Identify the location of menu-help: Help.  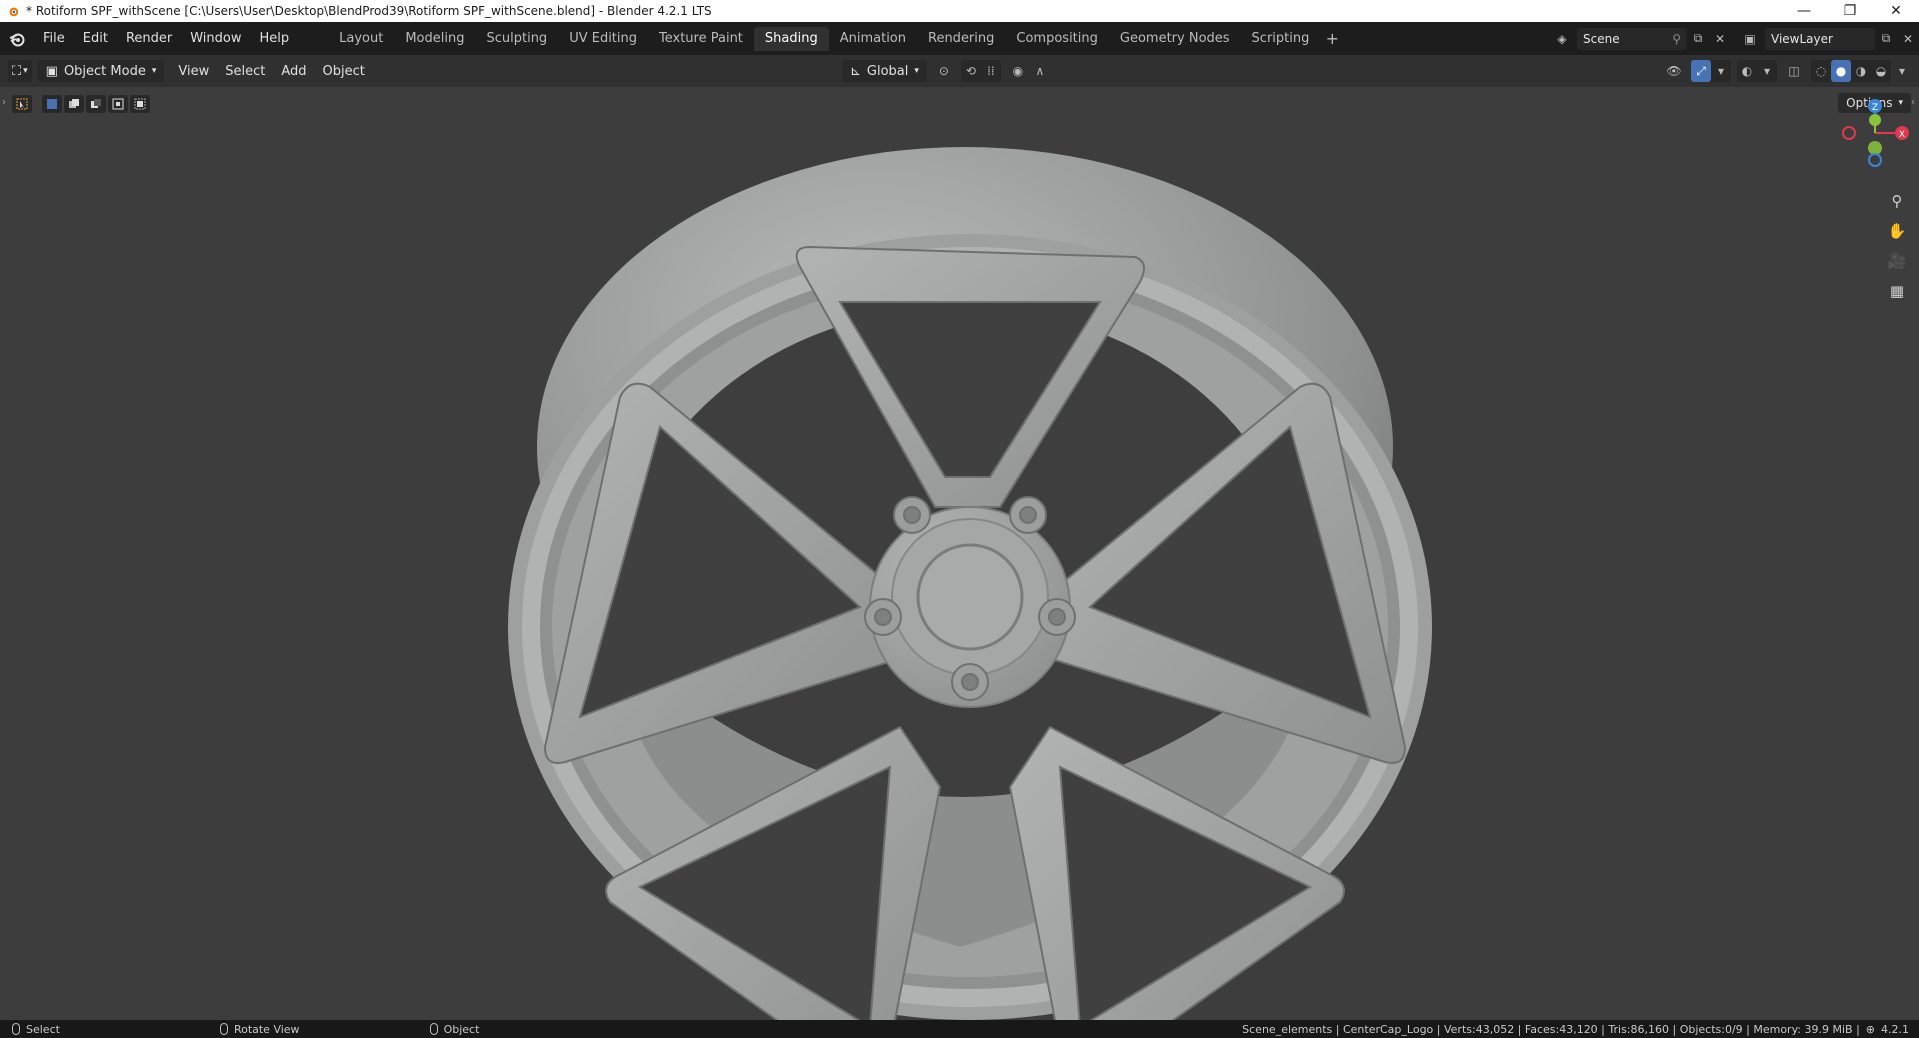
(275, 39).